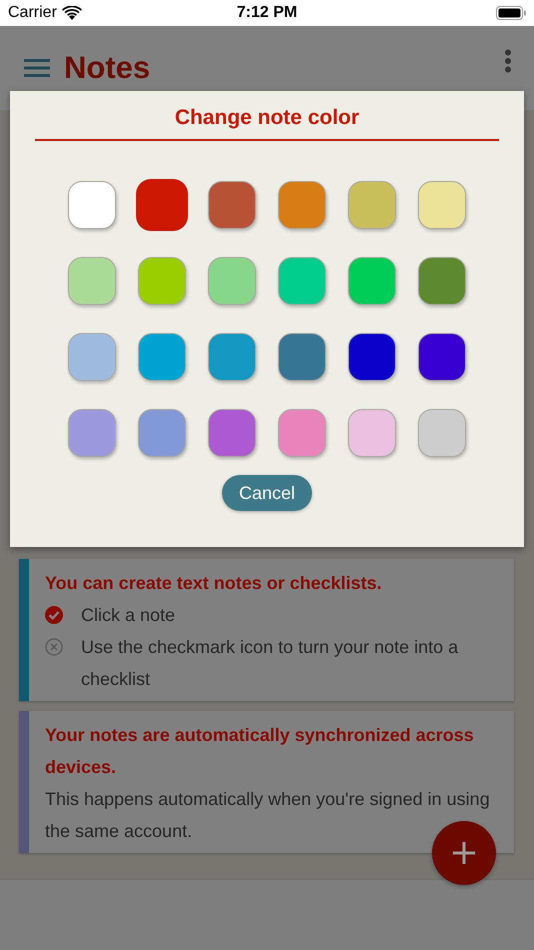 Image resolution: width=534 pixels, height=950 pixels. What do you see at coordinates (266, 630) in the screenshot?
I see `note-card: You can create text notes or checklists. Click a note Use the checkmark icon to turn your note into a checklist` at bounding box center [266, 630].